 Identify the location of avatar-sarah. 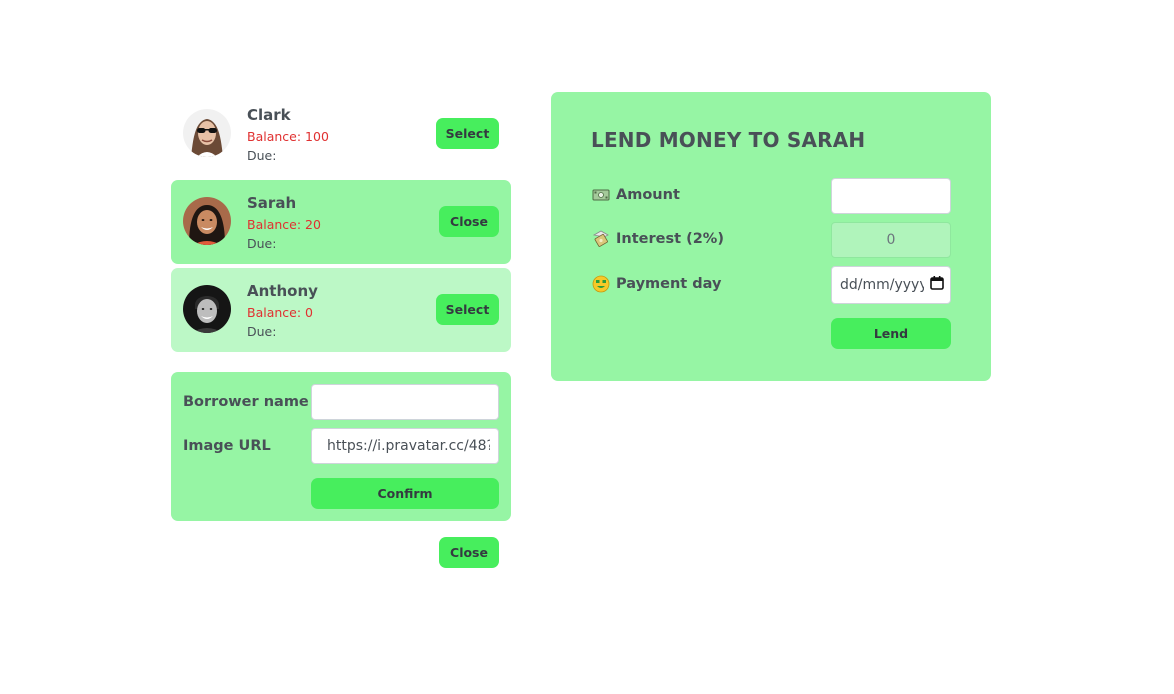
(207, 221).